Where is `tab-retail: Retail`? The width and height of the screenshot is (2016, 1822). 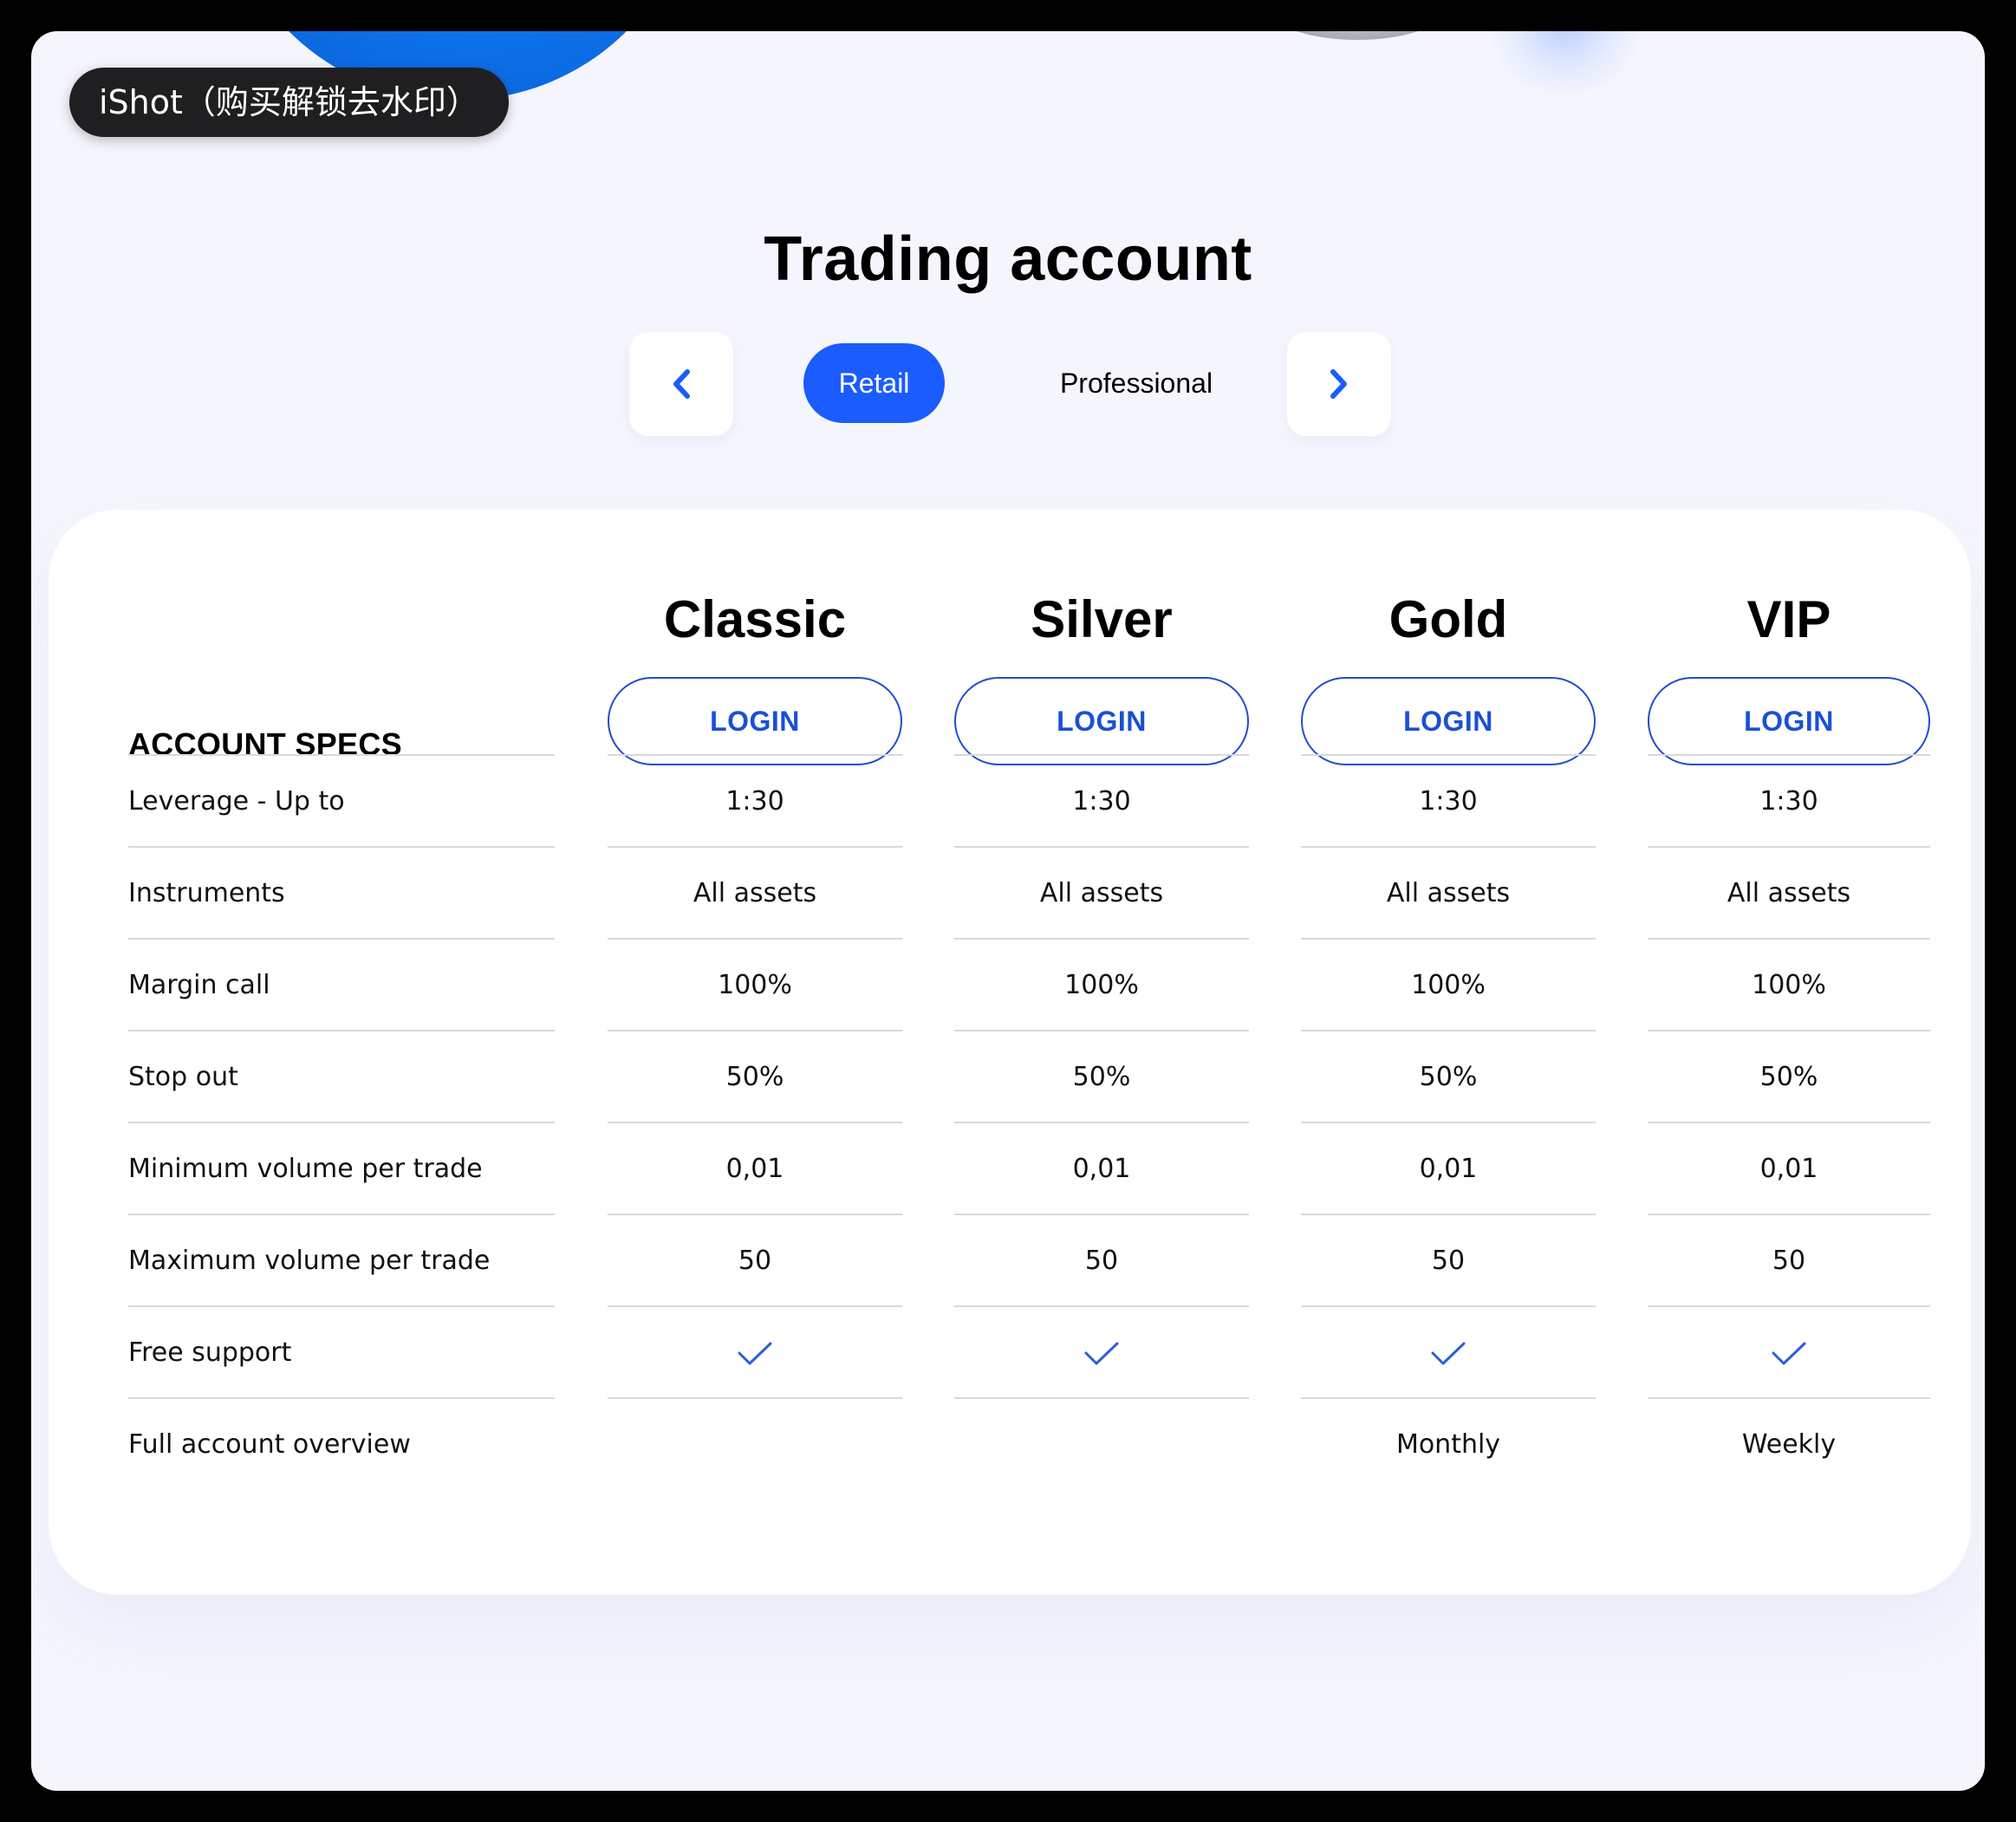
tab-retail: Retail is located at coordinates (874, 383).